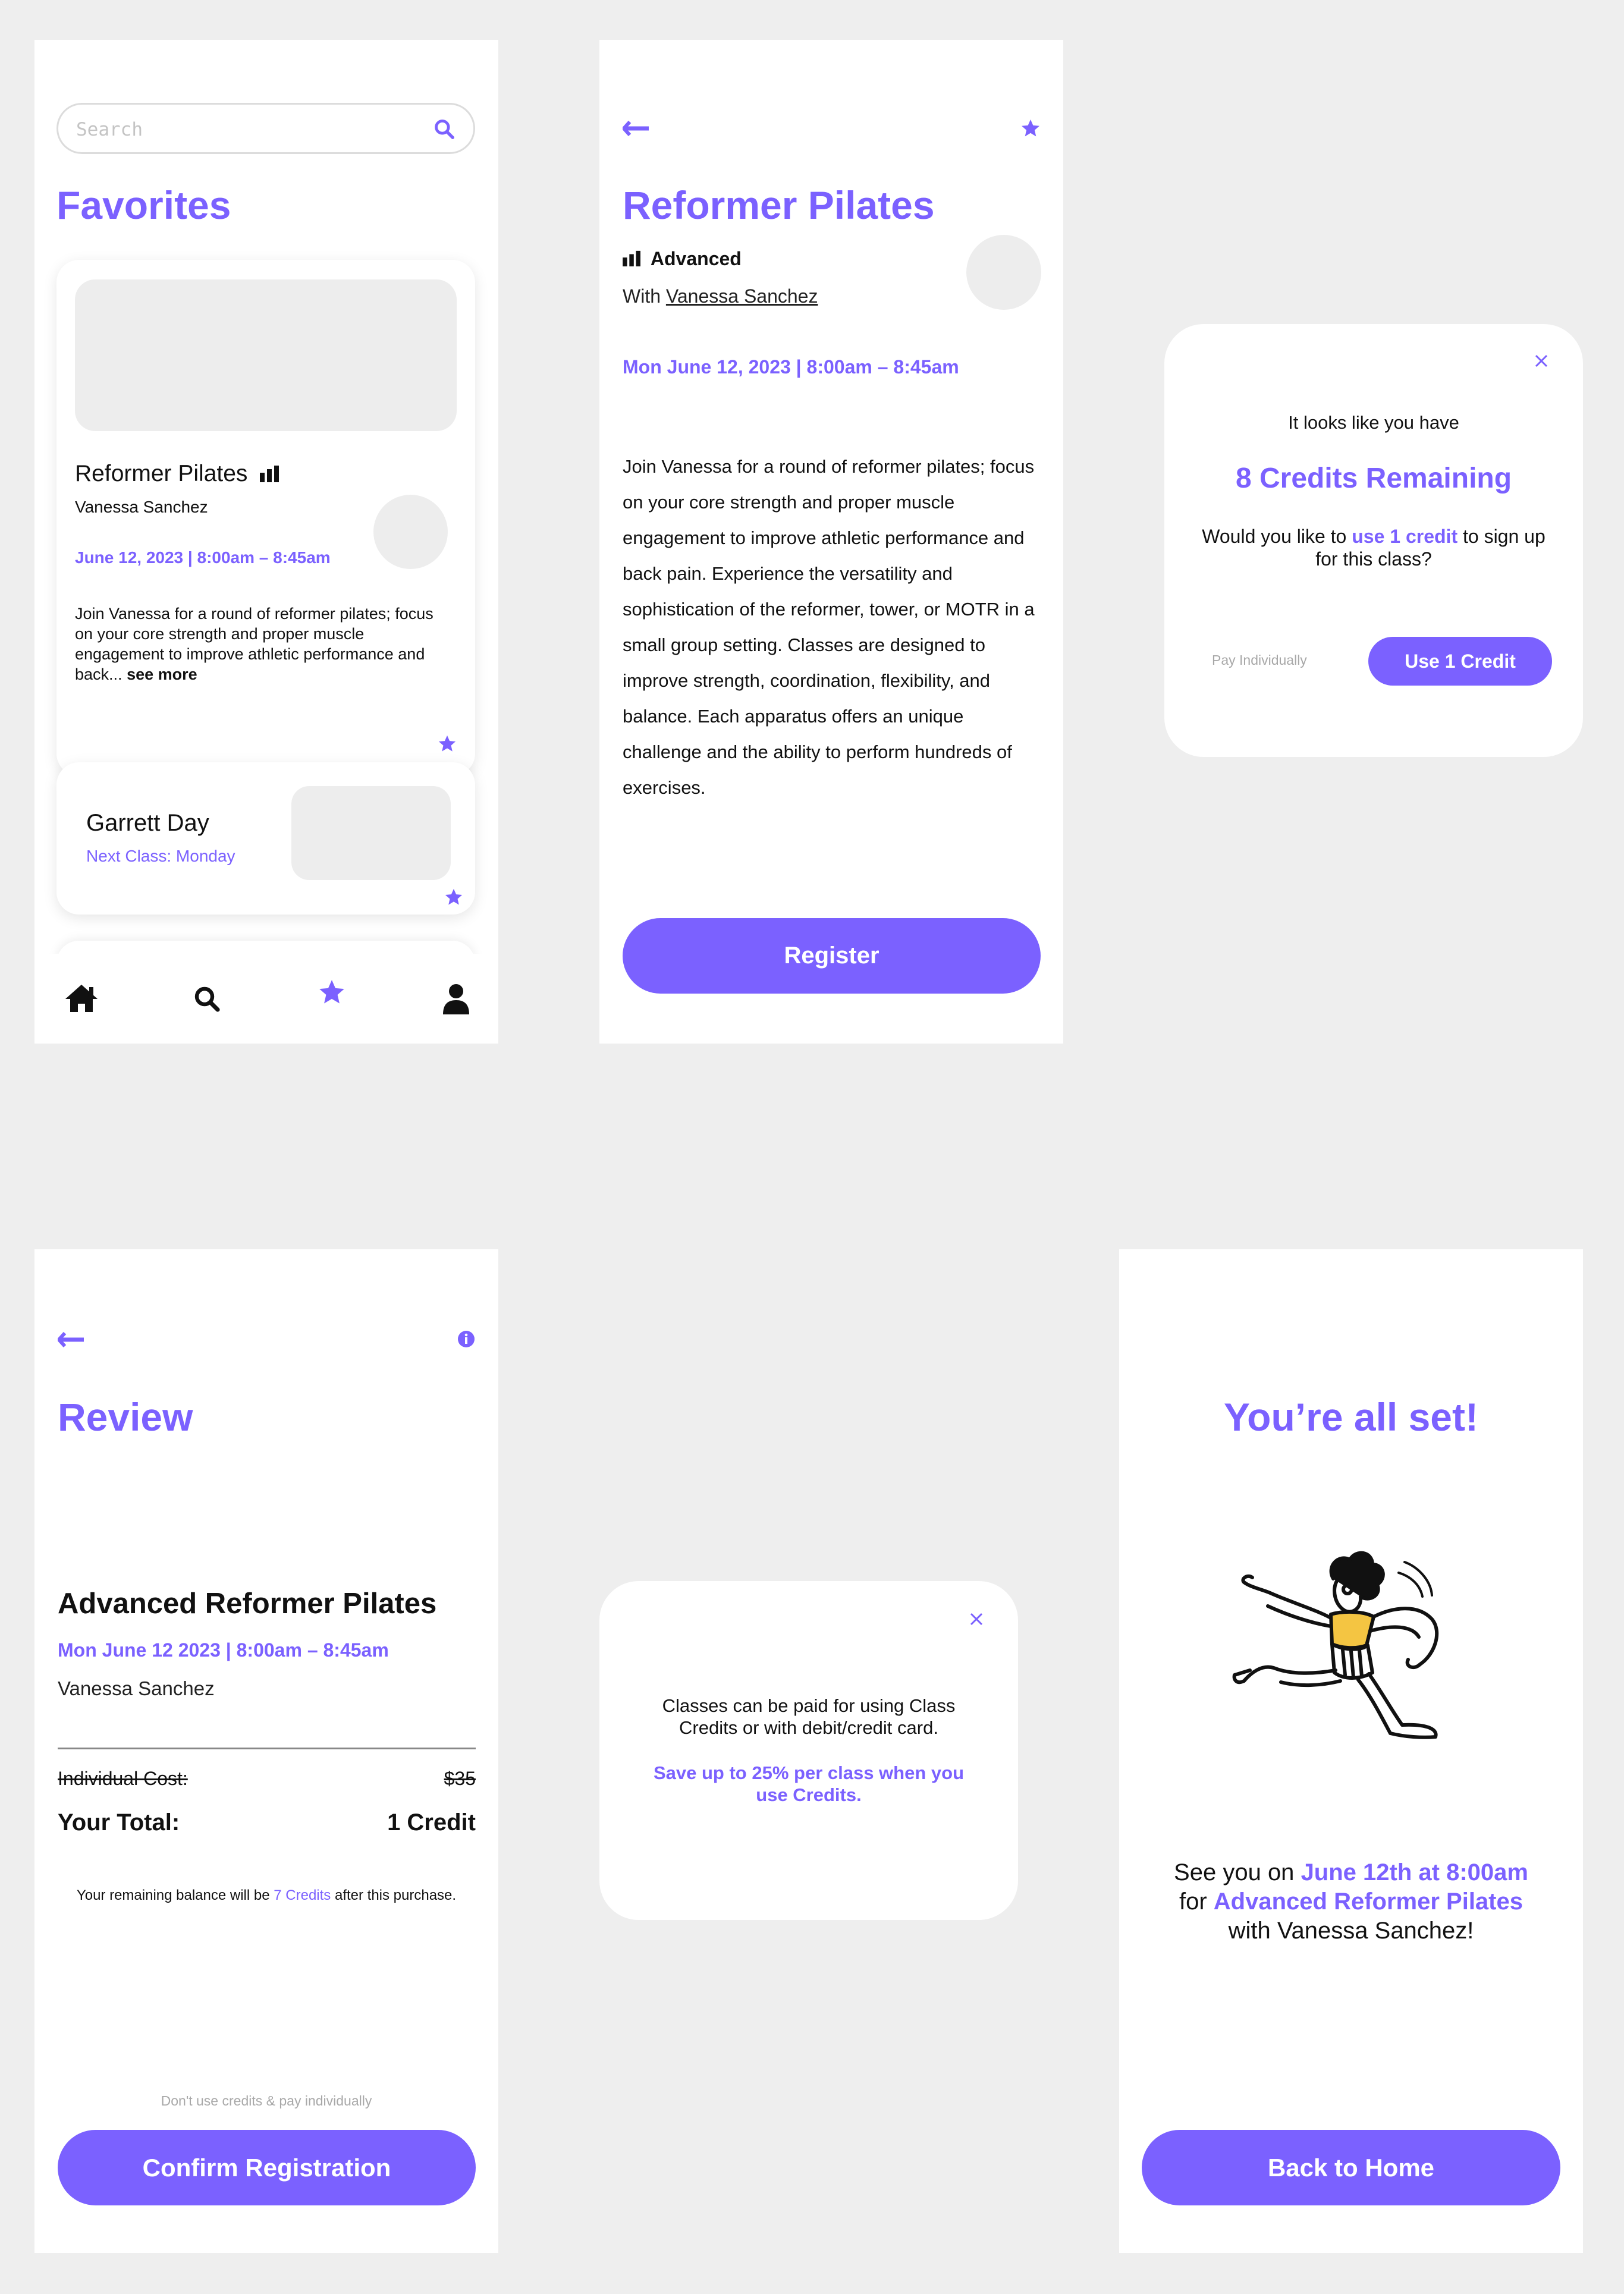  I want to click on instructor-card: Garrett Day Next Class: Monday, so click(265, 839).